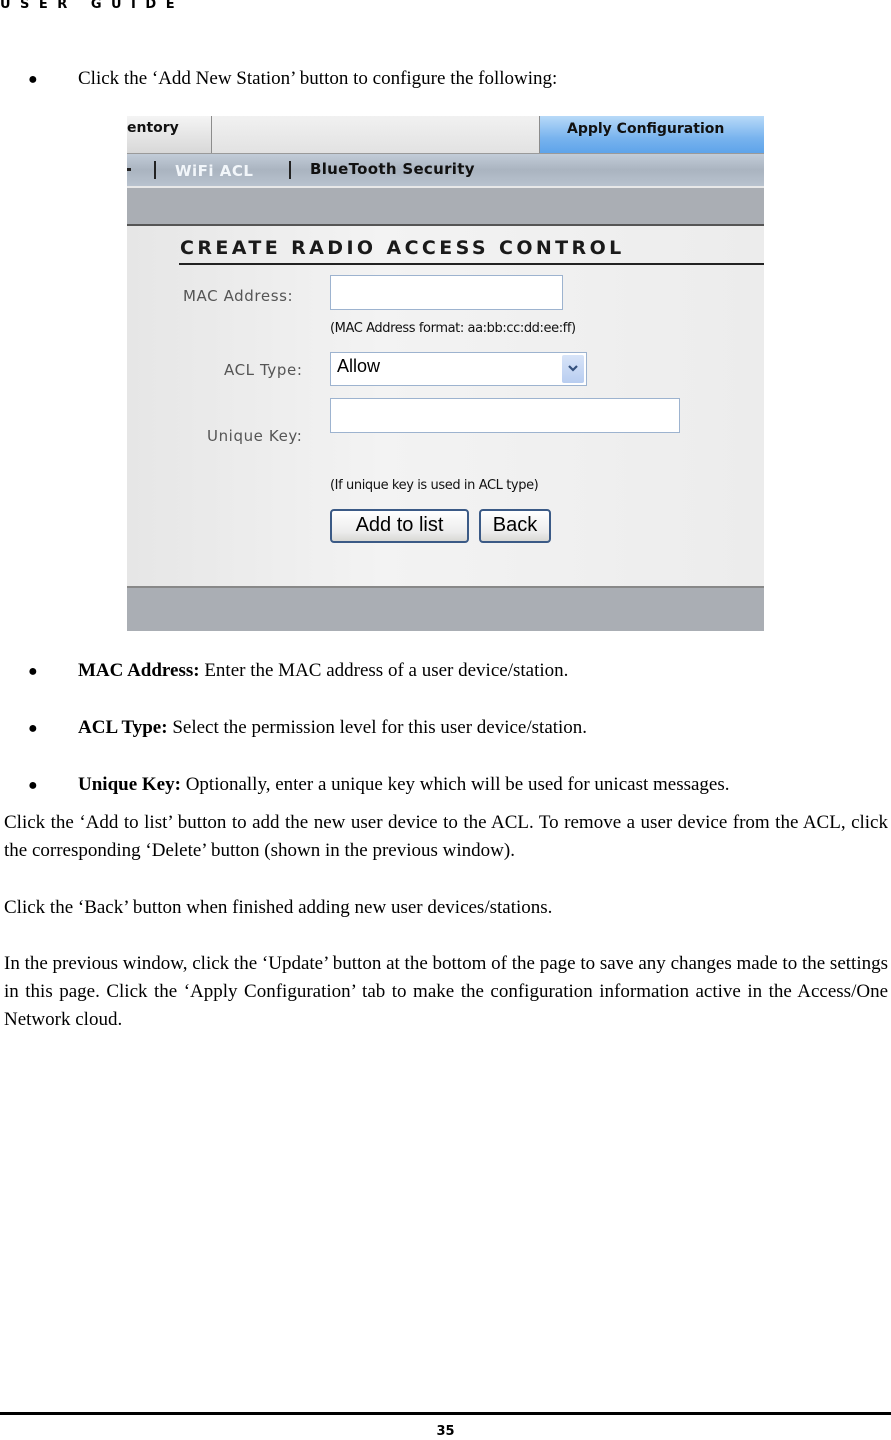  Describe the element at coordinates (214, 171) in the screenshot. I see `subnav-wifi-acl: WiFi ACL` at that location.